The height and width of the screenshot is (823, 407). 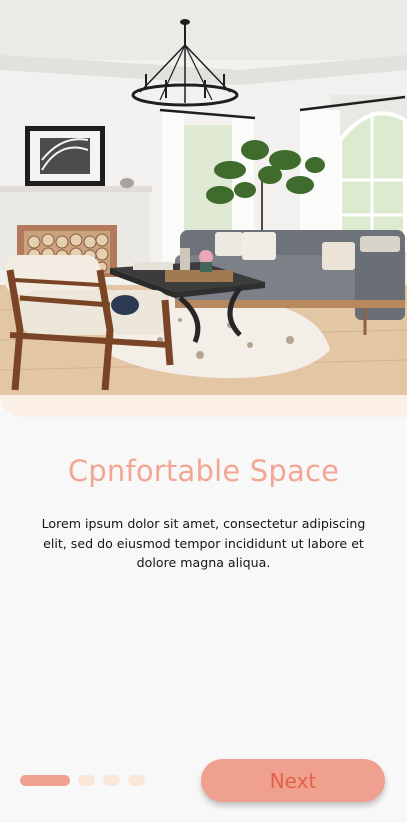 What do you see at coordinates (293, 780) in the screenshot?
I see `next-button: Next` at bounding box center [293, 780].